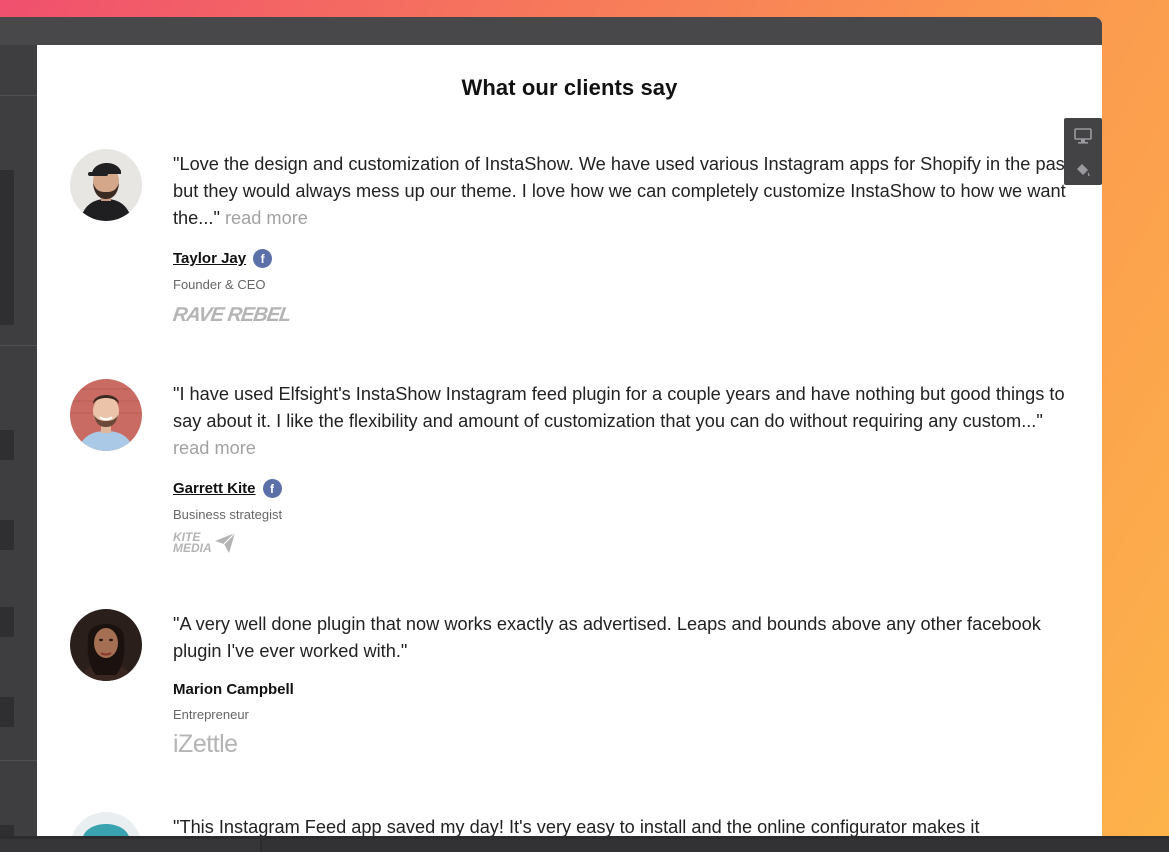 The width and height of the screenshot is (1169, 852). What do you see at coordinates (1083, 151) in the screenshot?
I see `side-toolbar` at bounding box center [1083, 151].